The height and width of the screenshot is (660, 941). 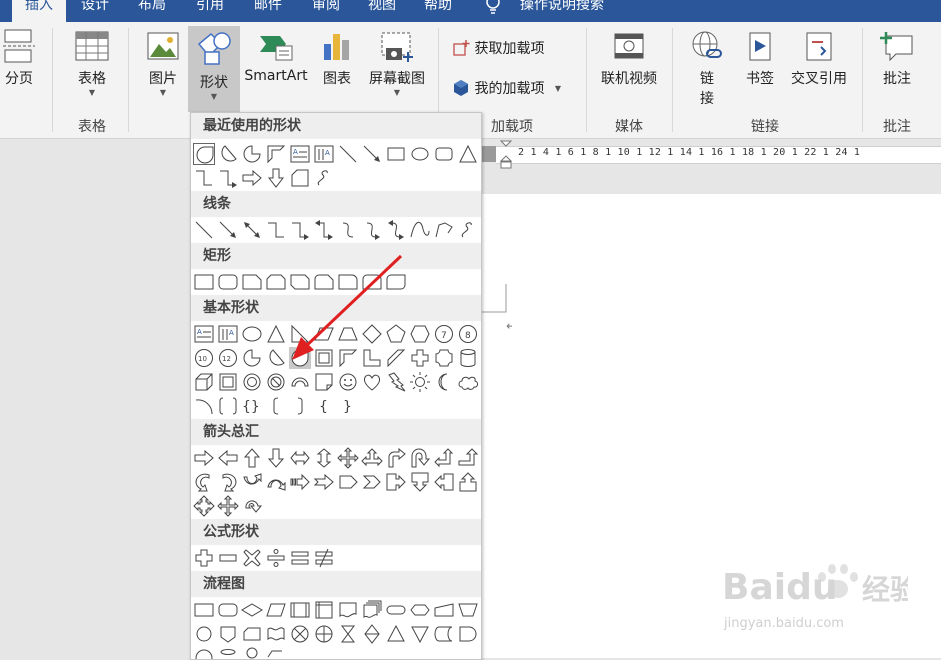 What do you see at coordinates (252, 558) in the screenshot?
I see `shape-multiply` at bounding box center [252, 558].